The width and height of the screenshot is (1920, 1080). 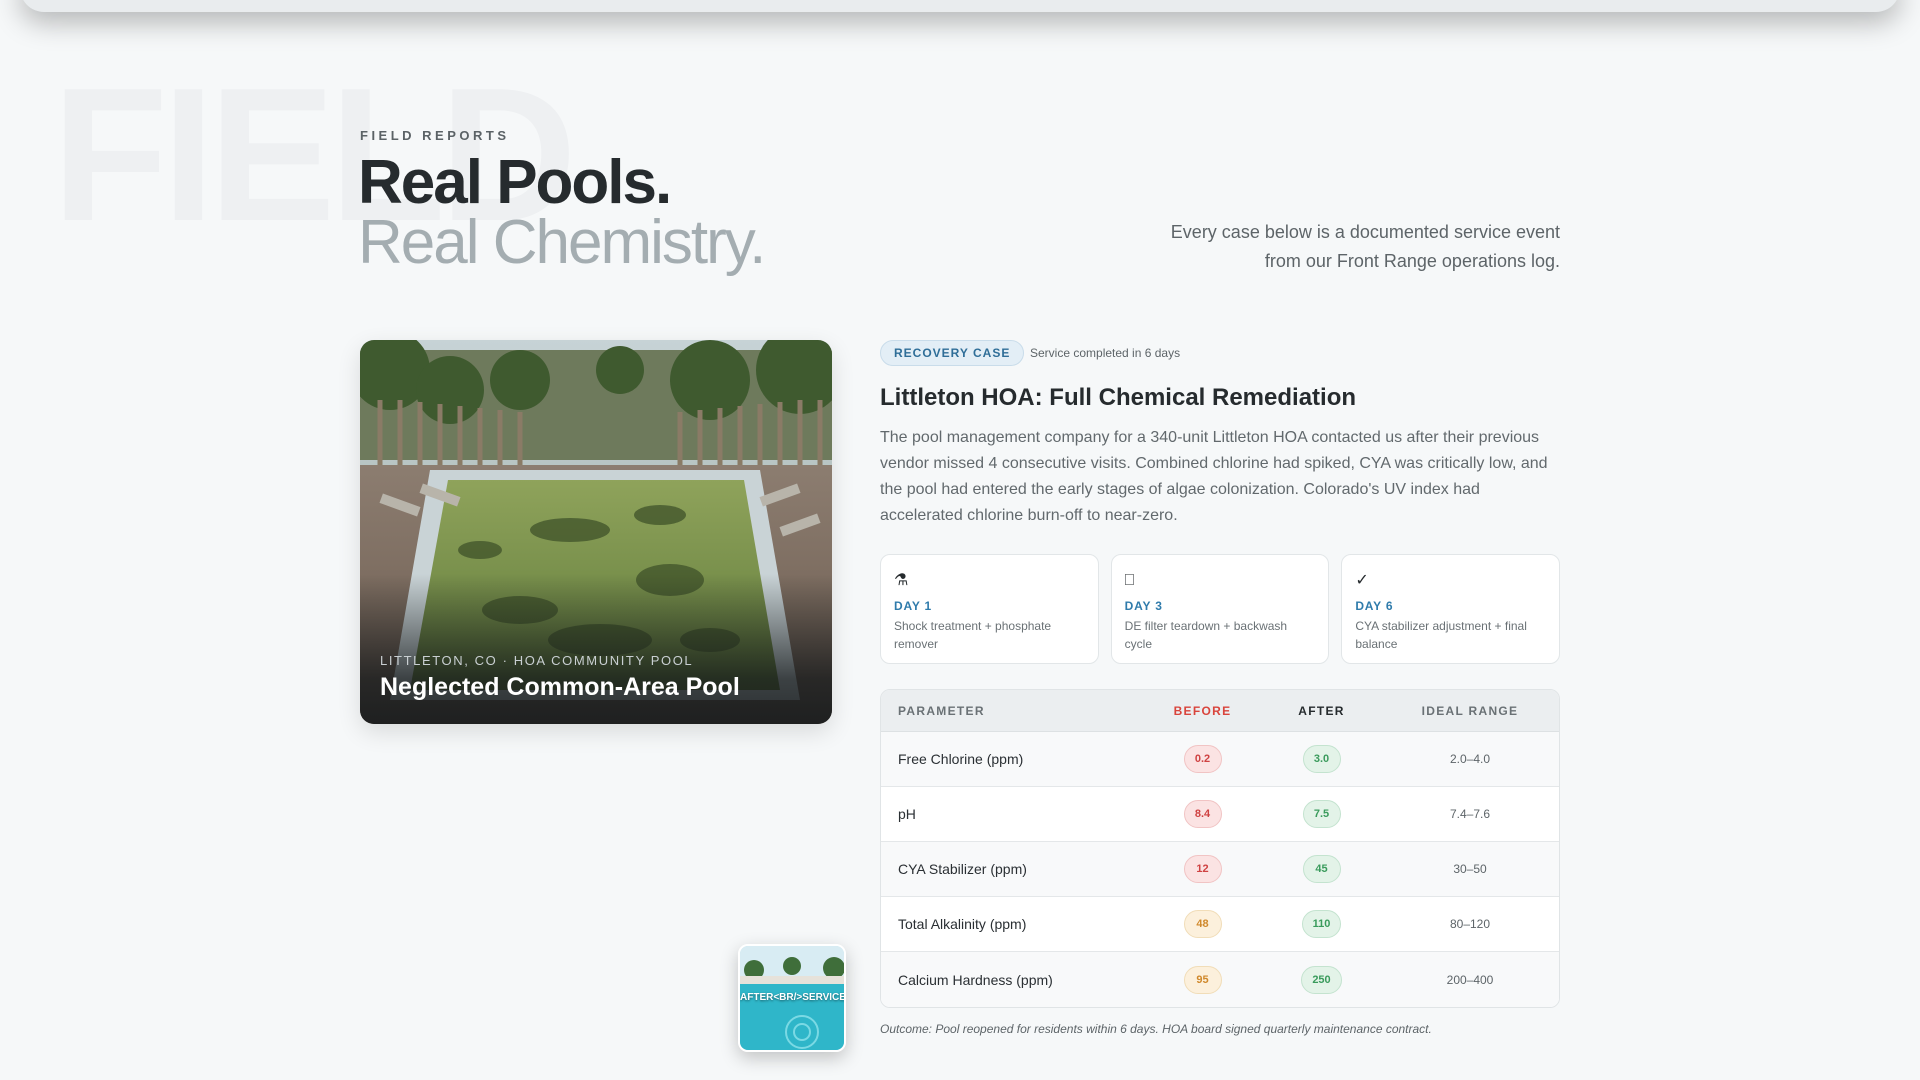 I want to click on table-row: Calcium Hardness (ppm) 95 250 200–400, so click(x=1220, y=979).